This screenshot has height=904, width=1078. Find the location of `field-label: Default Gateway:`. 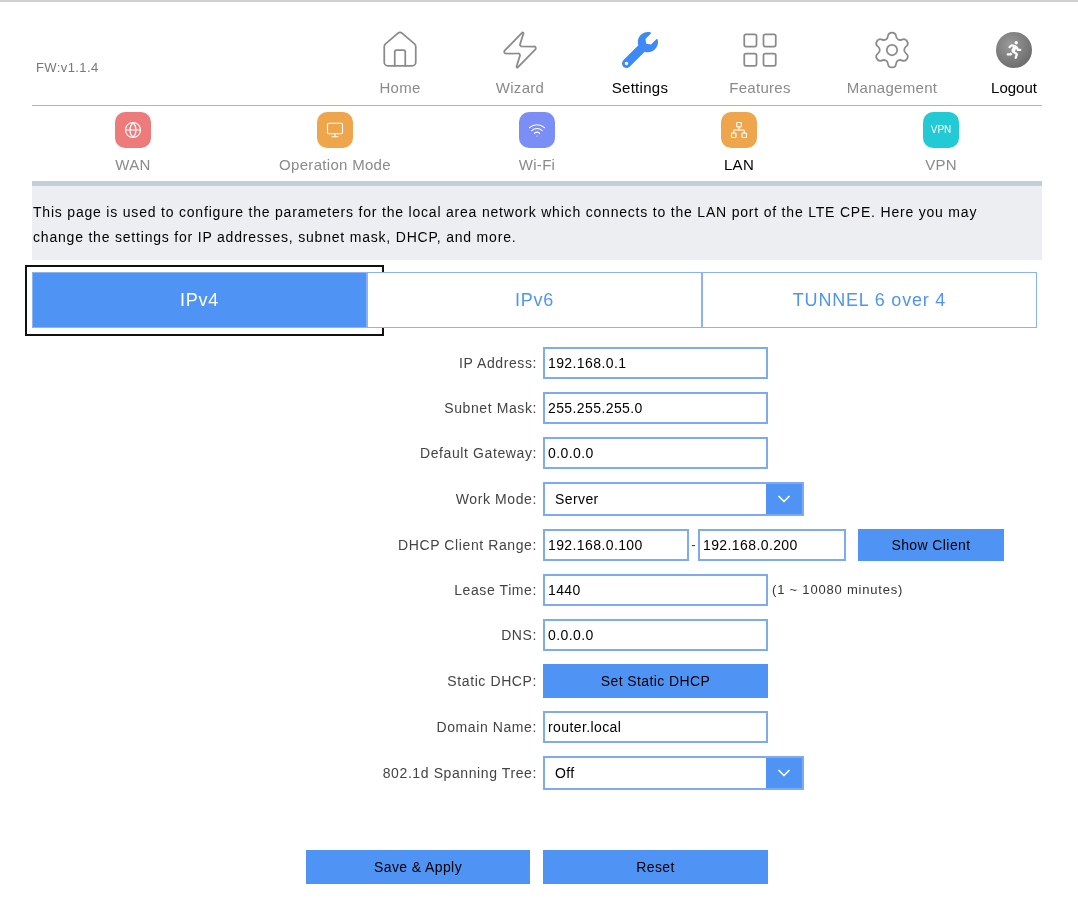

field-label: Default Gateway: is located at coordinates (478, 453).